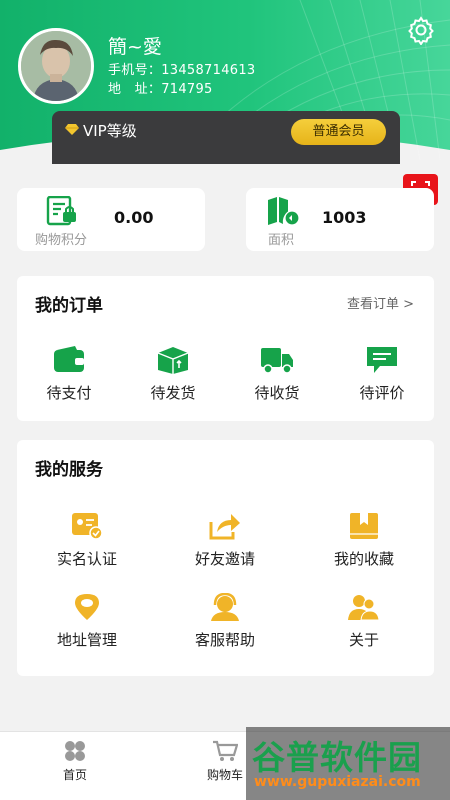 The width and height of the screenshot is (450, 800). I want to click on points-card: 购物积分 0.00, so click(111, 219).